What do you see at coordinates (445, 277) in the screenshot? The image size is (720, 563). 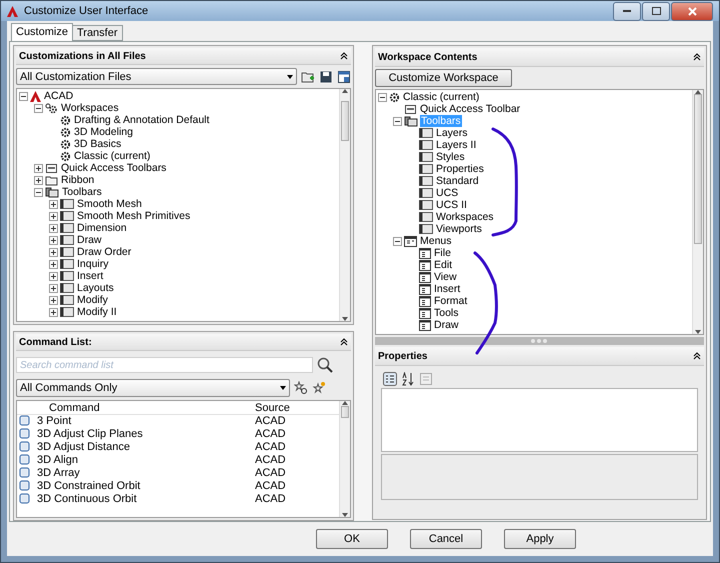 I see `tree-item: View` at bounding box center [445, 277].